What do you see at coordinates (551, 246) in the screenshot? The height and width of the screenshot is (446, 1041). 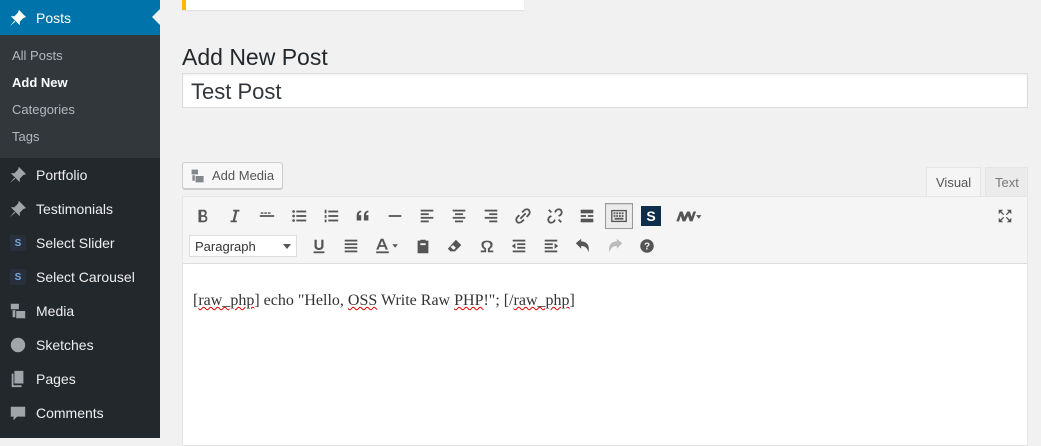 I see `indent-button` at bounding box center [551, 246].